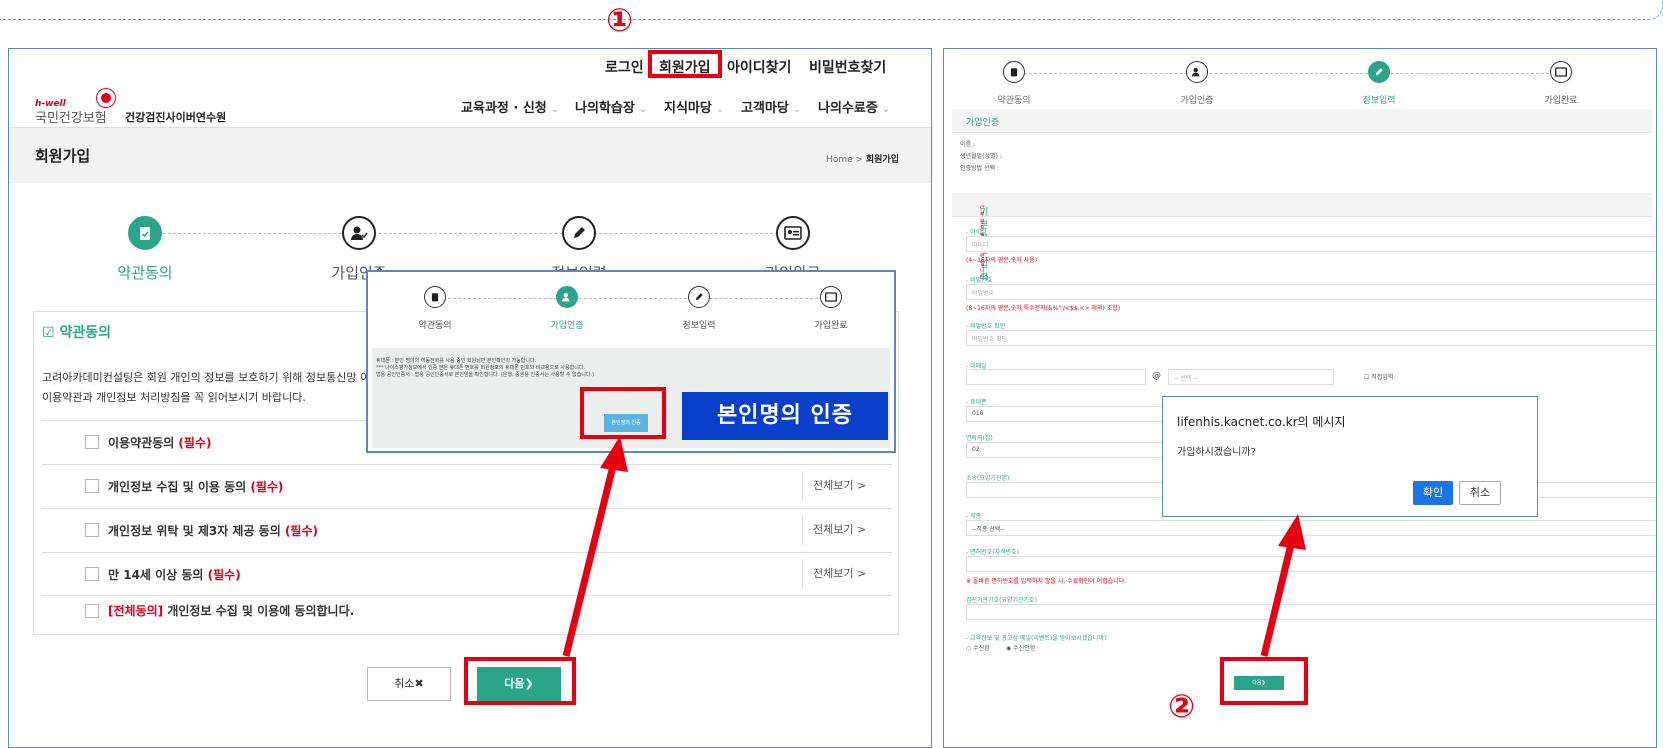  What do you see at coordinates (435, 326) in the screenshot?
I see `popup-step-terms-label: 약관동의` at bounding box center [435, 326].